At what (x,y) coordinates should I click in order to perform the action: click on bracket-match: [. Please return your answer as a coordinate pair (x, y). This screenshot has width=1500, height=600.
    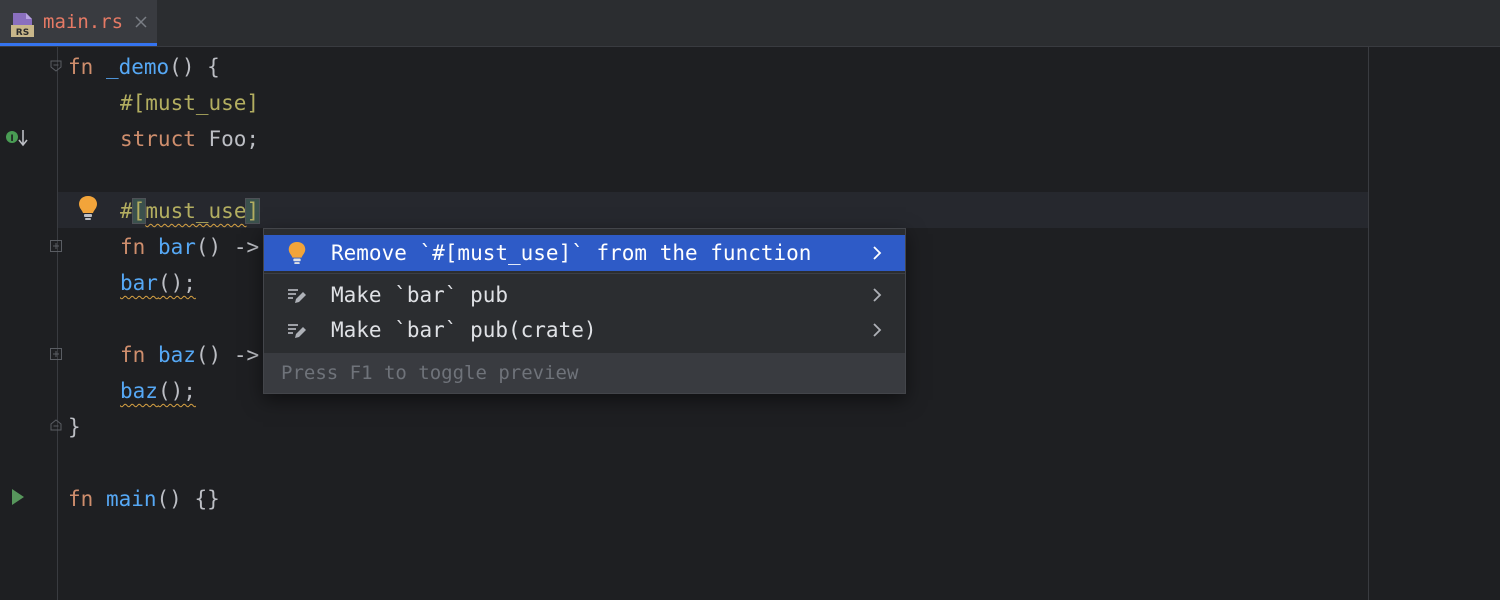
    Looking at the image, I should click on (139, 211).